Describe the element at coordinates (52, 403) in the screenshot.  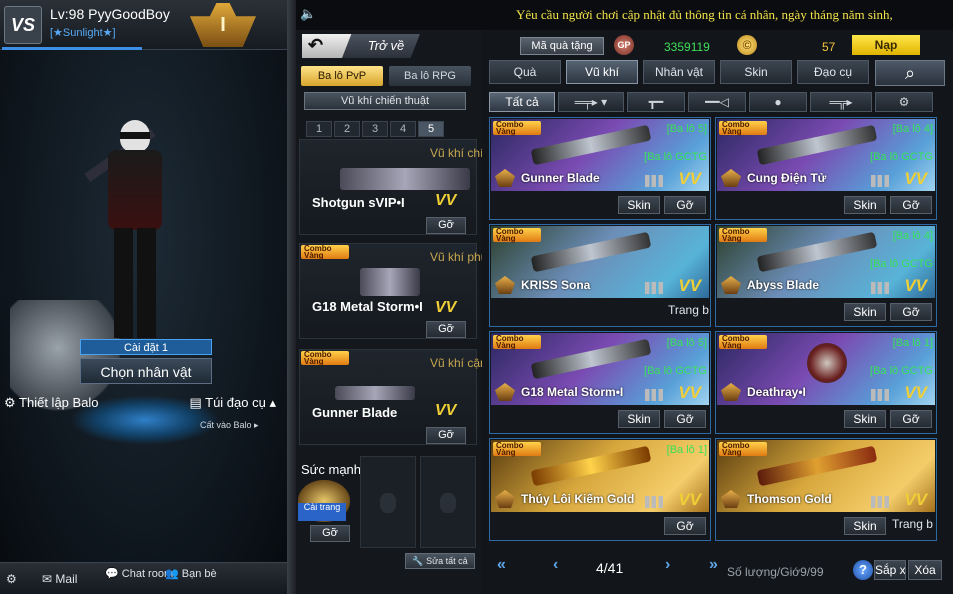
I see `setup-bag-button: ⚙ Thiết lập Balo` at that location.